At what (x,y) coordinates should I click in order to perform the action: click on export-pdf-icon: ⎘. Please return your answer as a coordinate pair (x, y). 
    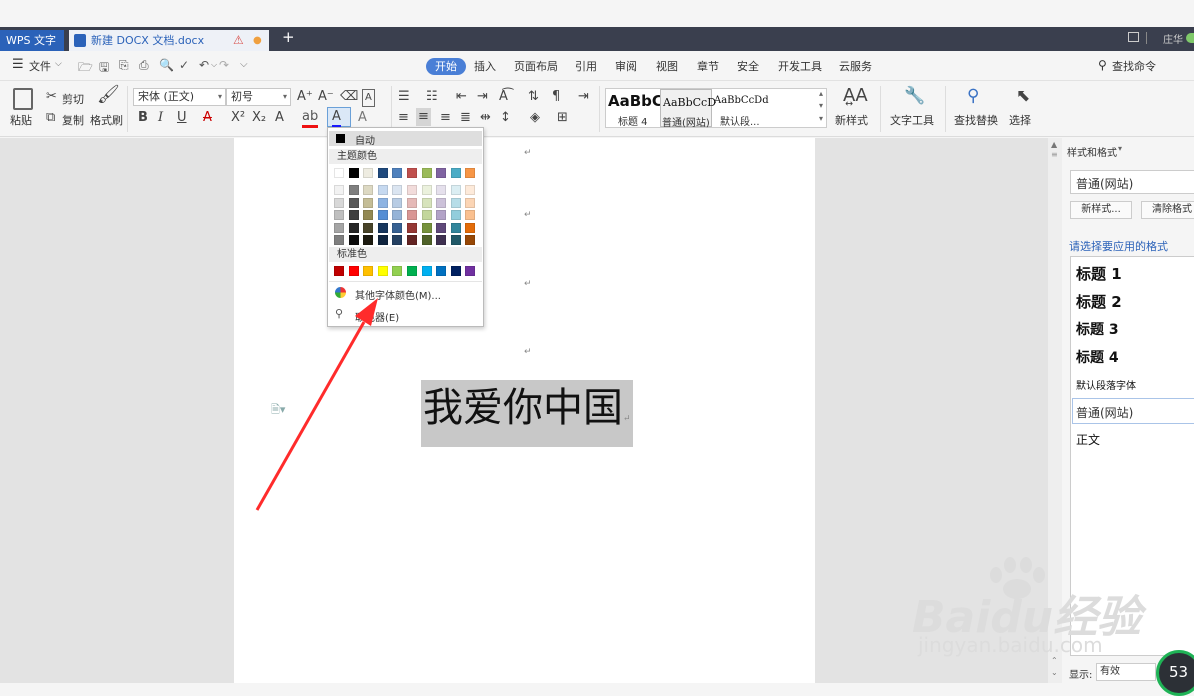
    Looking at the image, I should click on (124, 65).